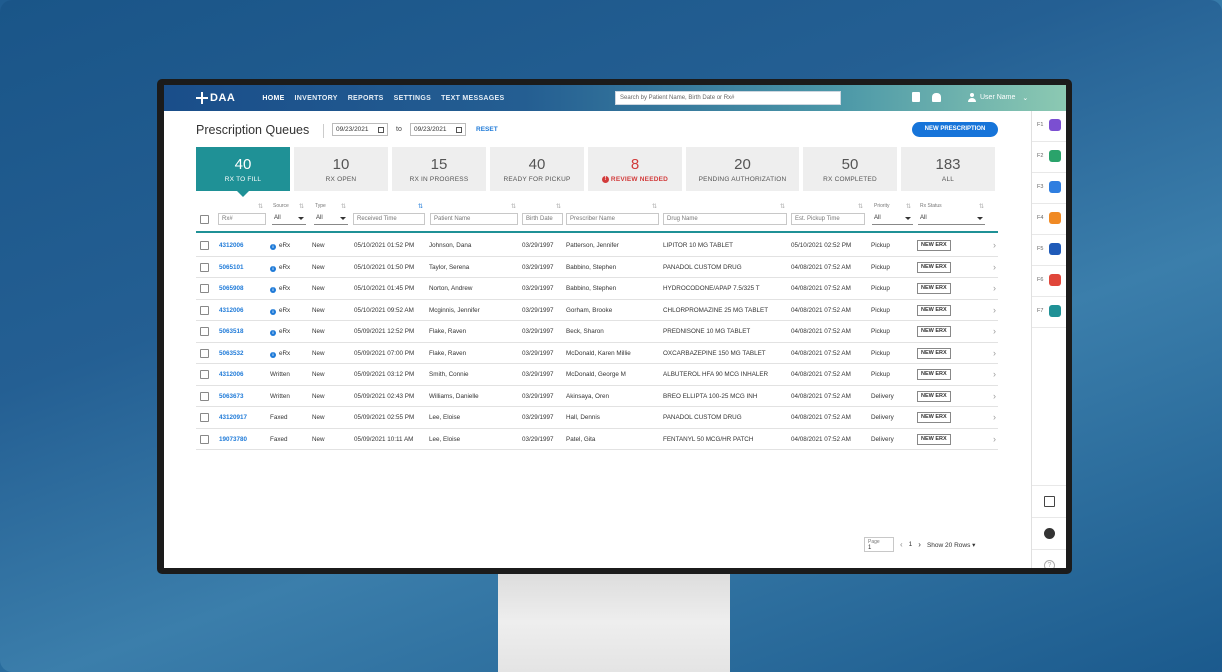 This screenshot has width=1222, height=672. Describe the element at coordinates (301, 206) in the screenshot. I see `sort-source-icon: ⇅` at that location.